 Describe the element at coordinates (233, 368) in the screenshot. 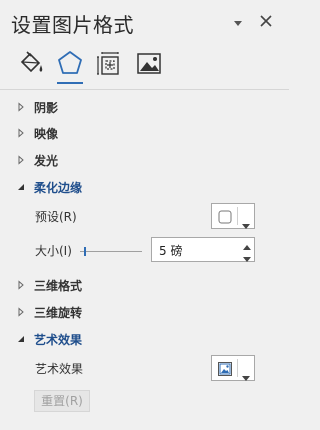

I see `artistic-effects-dropdown` at that location.